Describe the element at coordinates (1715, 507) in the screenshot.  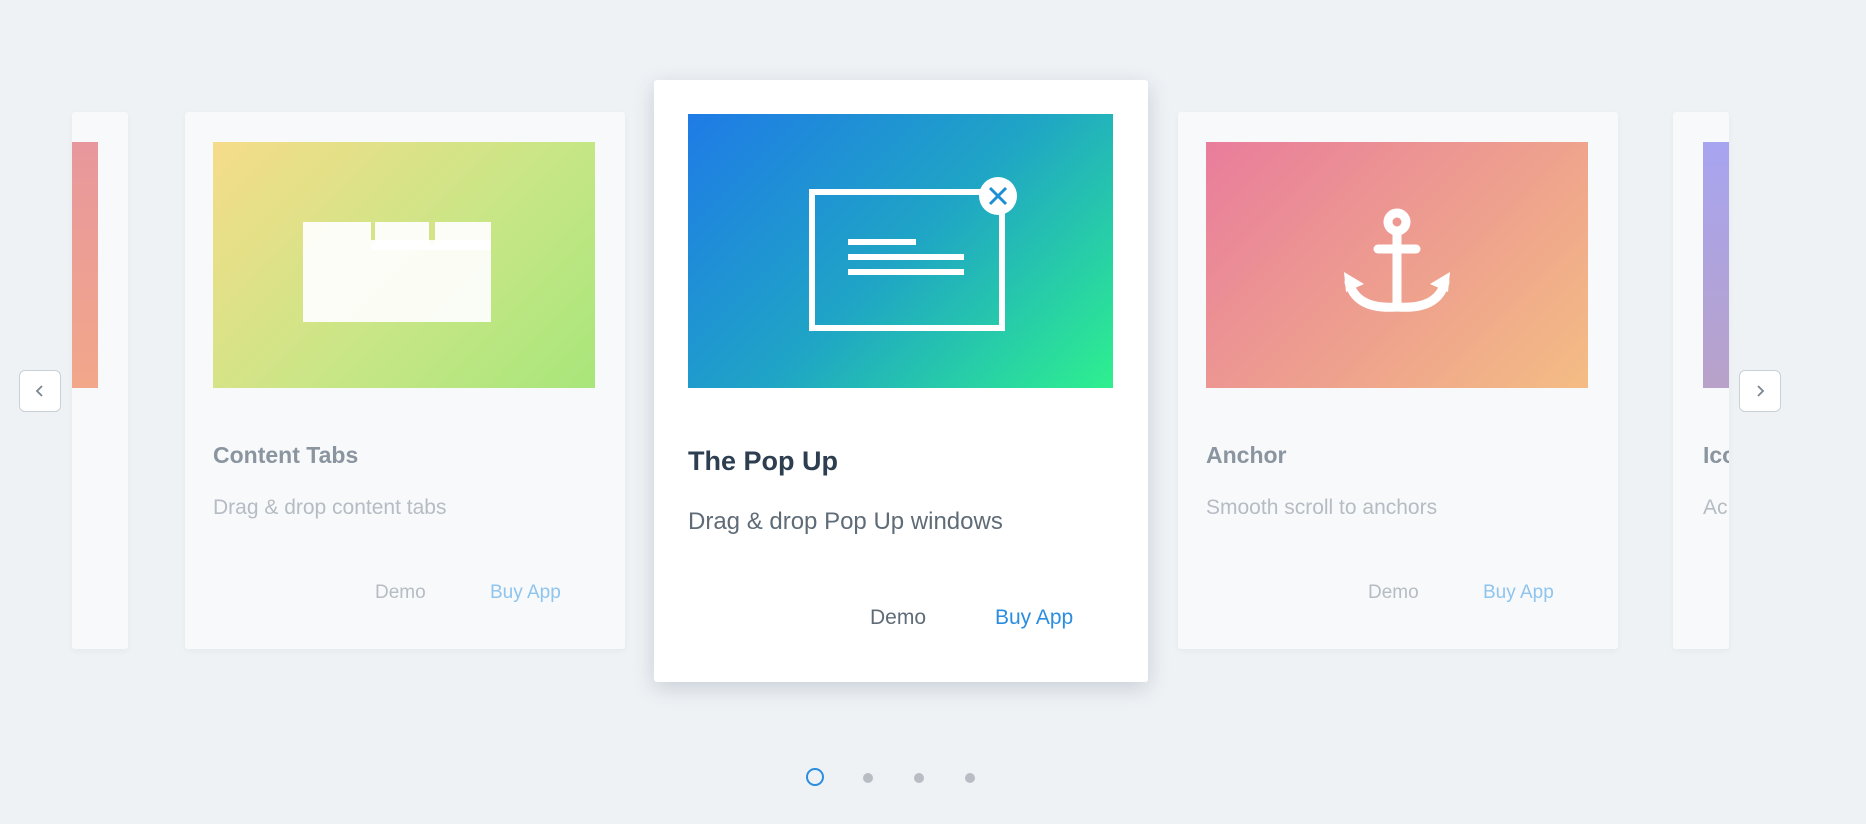
I see `card-partial-right-description: Ac` at that location.